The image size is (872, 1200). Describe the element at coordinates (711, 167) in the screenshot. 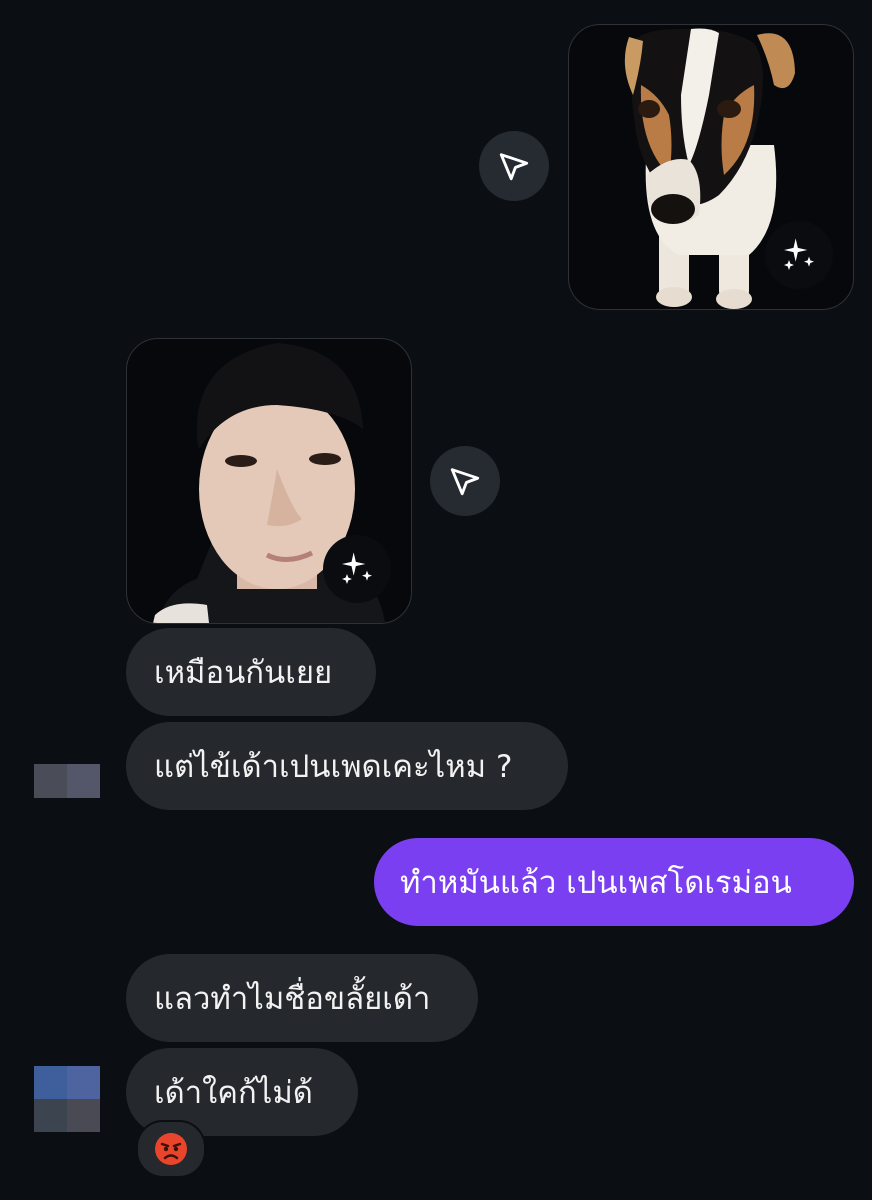

I see `dog-sticker` at that location.